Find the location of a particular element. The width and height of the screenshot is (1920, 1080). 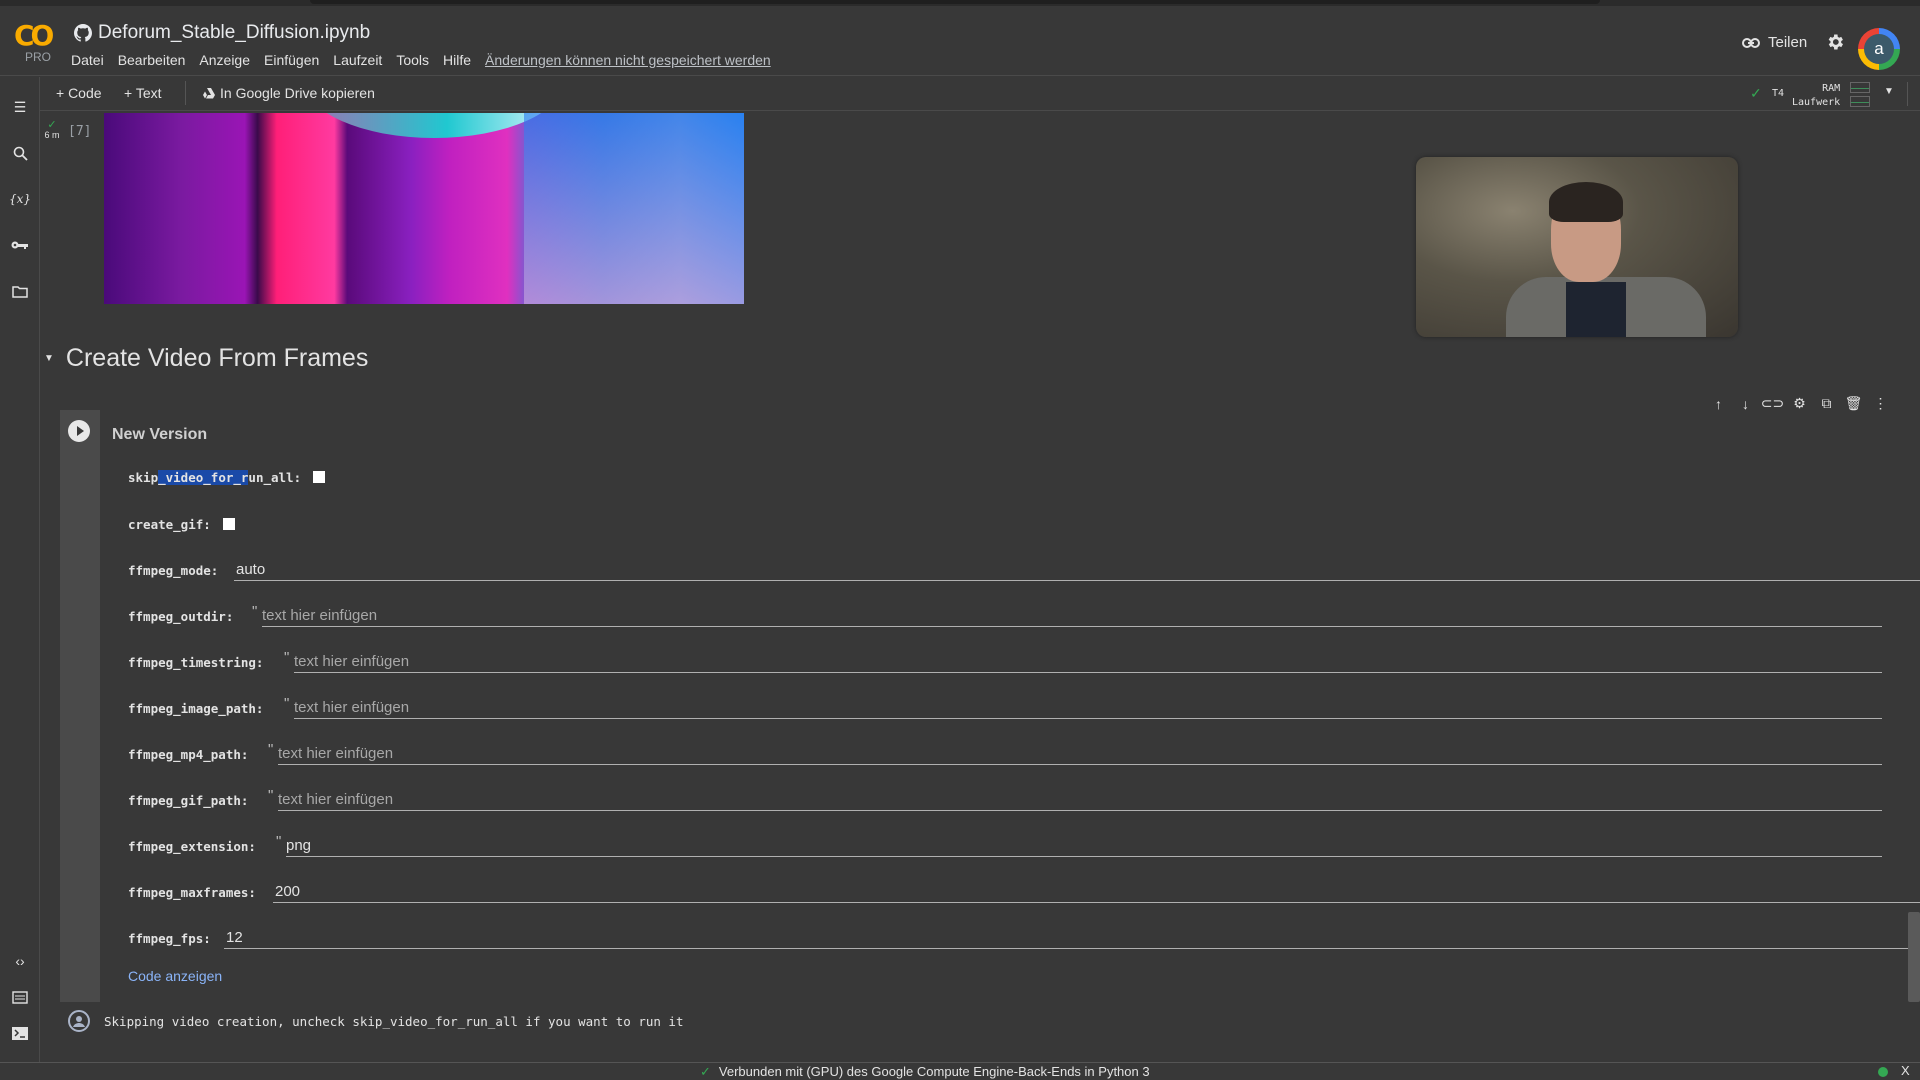

field-ffmpeg-extension: ffmpeg_extension: " png " is located at coordinates (1024, 845).